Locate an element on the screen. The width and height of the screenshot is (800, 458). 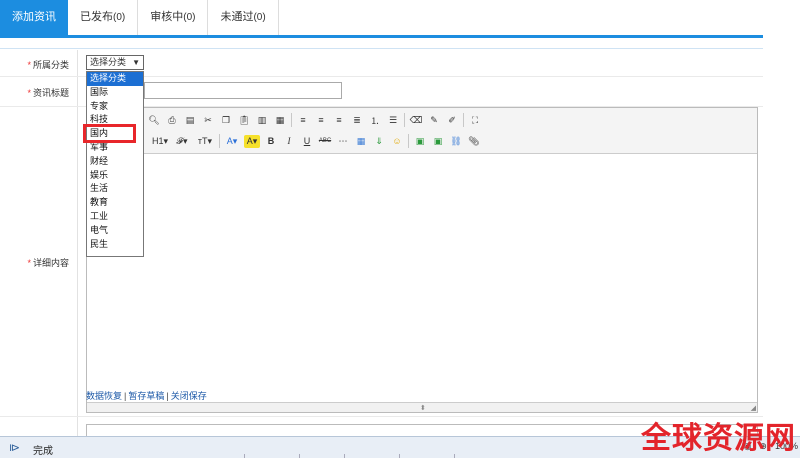
emoticon-icon: ☺ is located at coordinates (397, 141).